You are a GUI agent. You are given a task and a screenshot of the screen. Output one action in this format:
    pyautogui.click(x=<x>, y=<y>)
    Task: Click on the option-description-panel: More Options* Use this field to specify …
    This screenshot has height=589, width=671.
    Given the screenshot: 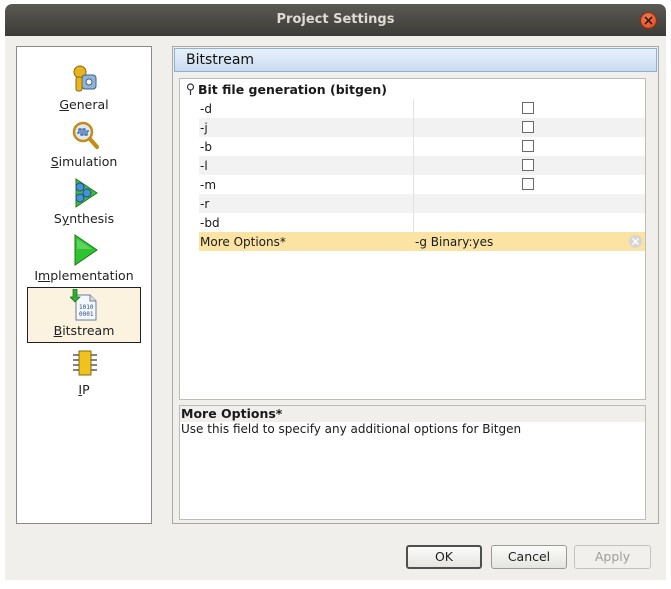 What is the action you would take?
    pyautogui.click(x=412, y=462)
    